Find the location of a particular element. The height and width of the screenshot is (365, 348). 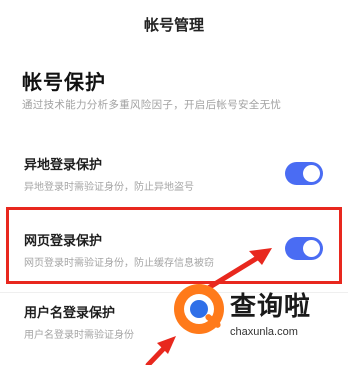

setting-subtitle: 异地登录时需验证身份，防止异地盗号 is located at coordinates (109, 187).